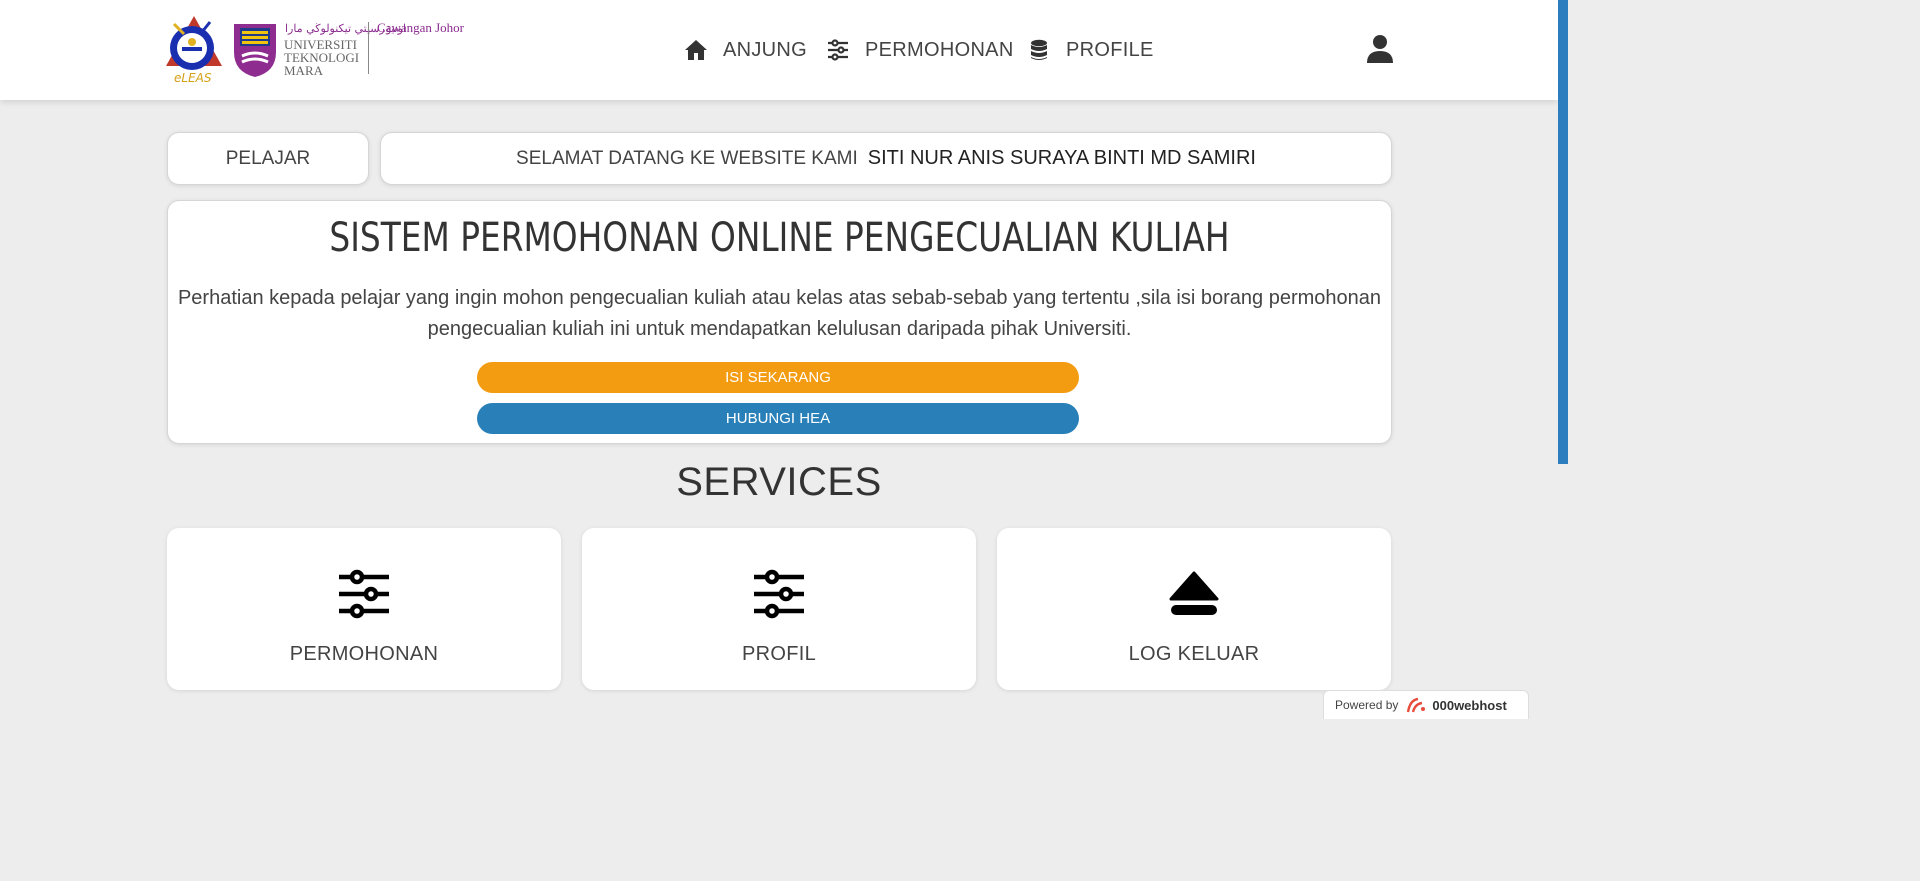  I want to click on nav-anjung-label: ANJUNG, so click(765, 49).